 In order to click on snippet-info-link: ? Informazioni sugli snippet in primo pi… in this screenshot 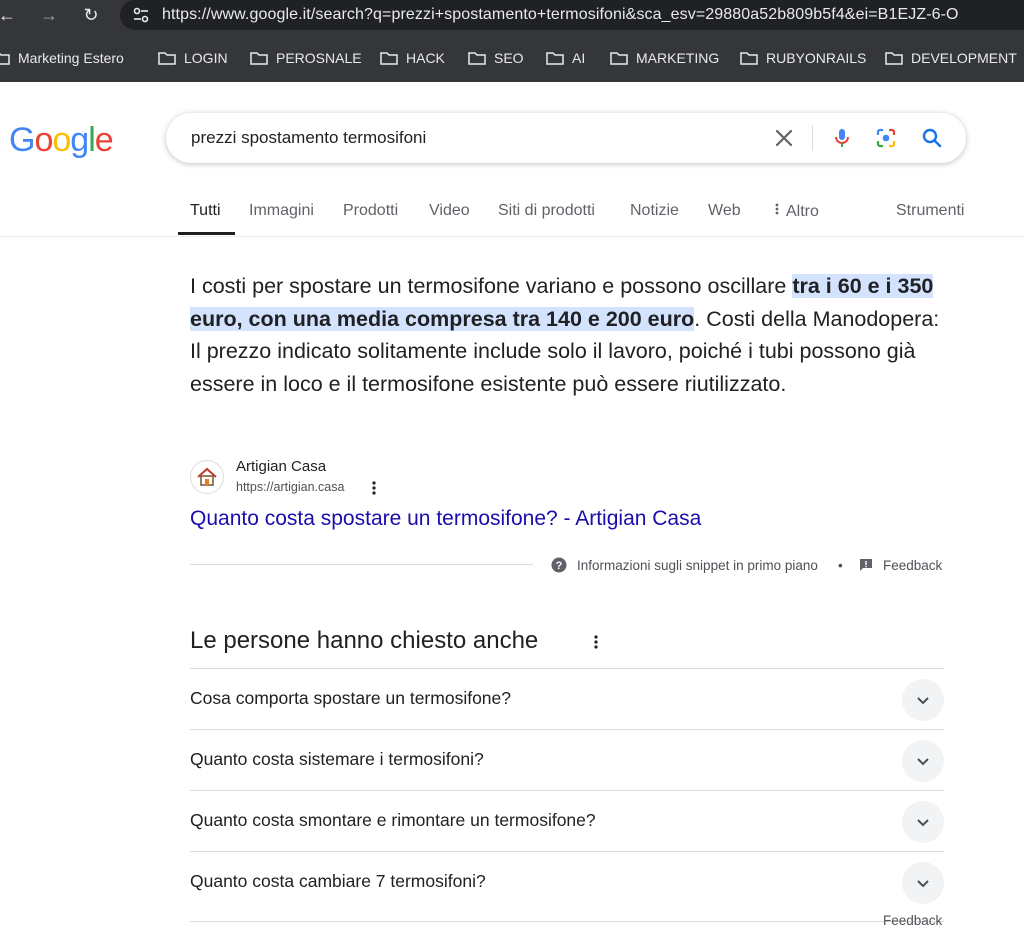, I will do `click(684, 565)`.